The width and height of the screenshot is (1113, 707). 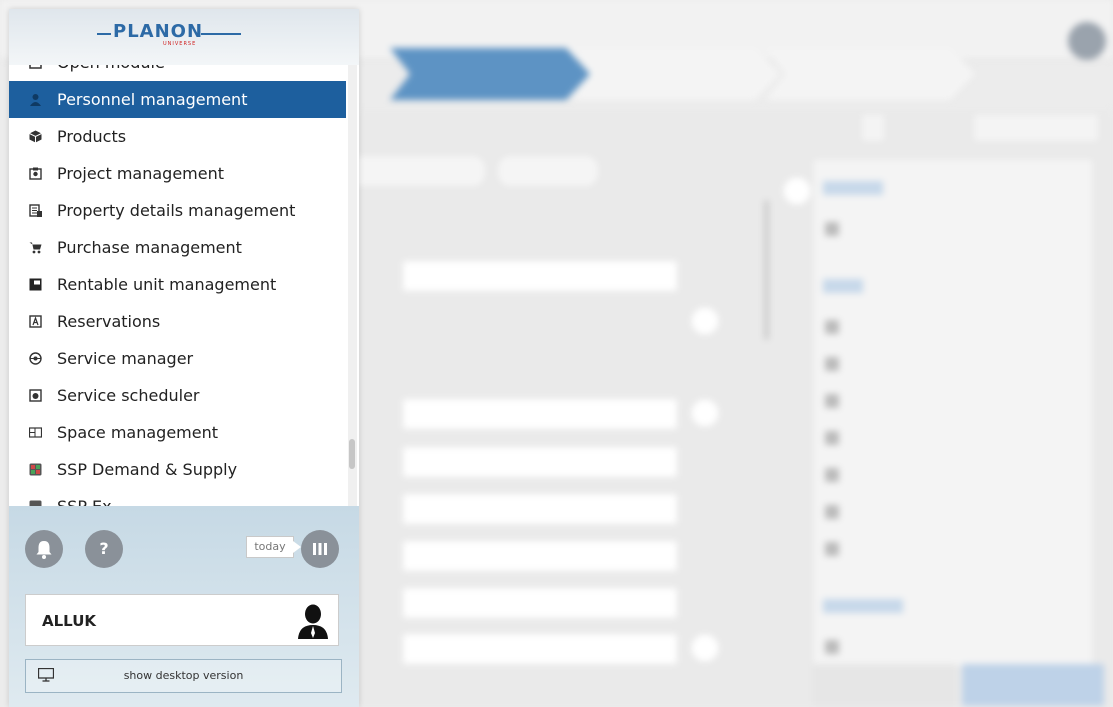 What do you see at coordinates (35, 321) in the screenshot?
I see `reservation-icon` at bounding box center [35, 321].